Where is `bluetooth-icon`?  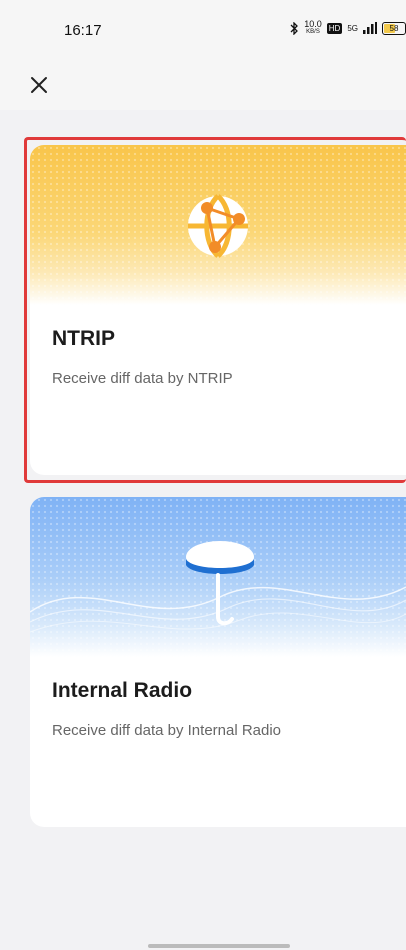
bluetooth-icon is located at coordinates (294, 28).